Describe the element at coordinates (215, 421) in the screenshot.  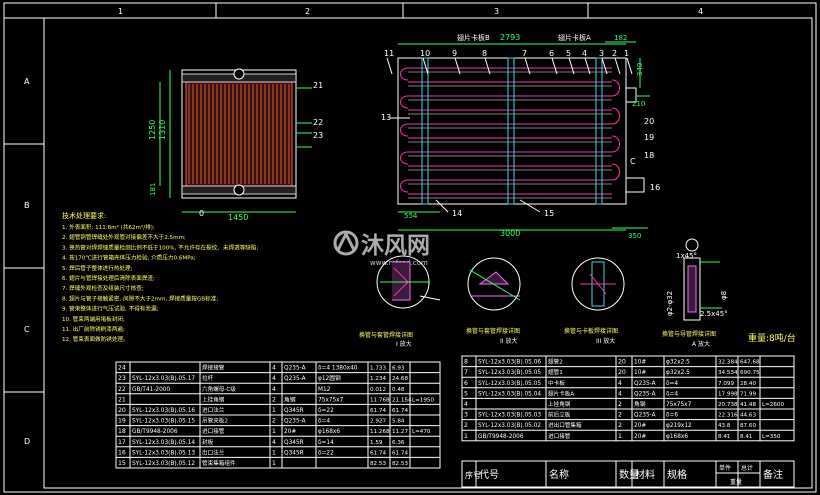
I see `bom-cell-name: 吊管夹板2` at that location.